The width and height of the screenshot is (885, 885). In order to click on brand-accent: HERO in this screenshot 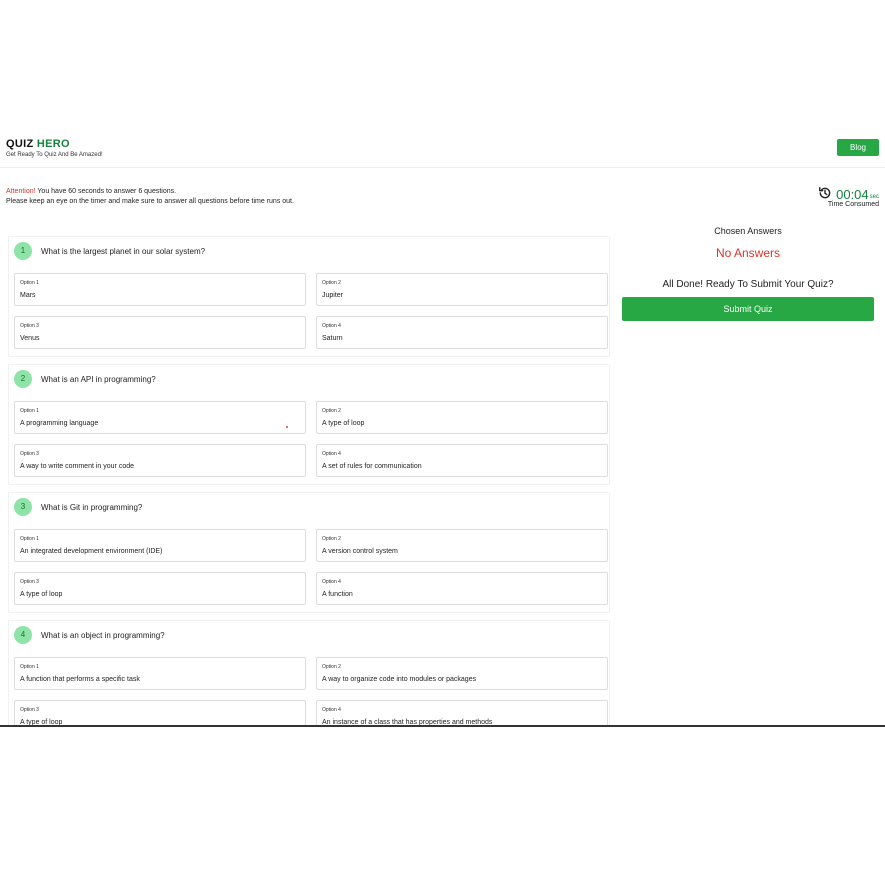, I will do `click(53, 144)`.